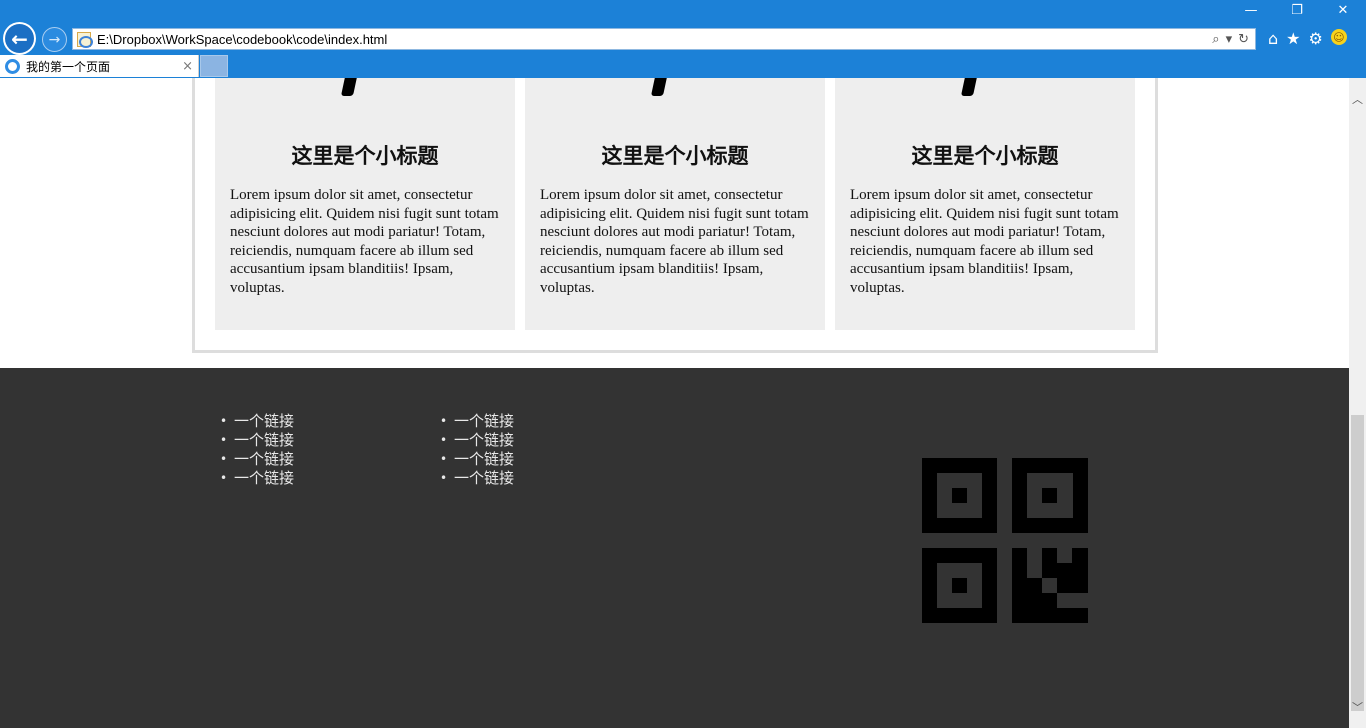 The height and width of the screenshot is (728, 1366). I want to click on window-controls: — ❐ ✕, so click(1297, 10).